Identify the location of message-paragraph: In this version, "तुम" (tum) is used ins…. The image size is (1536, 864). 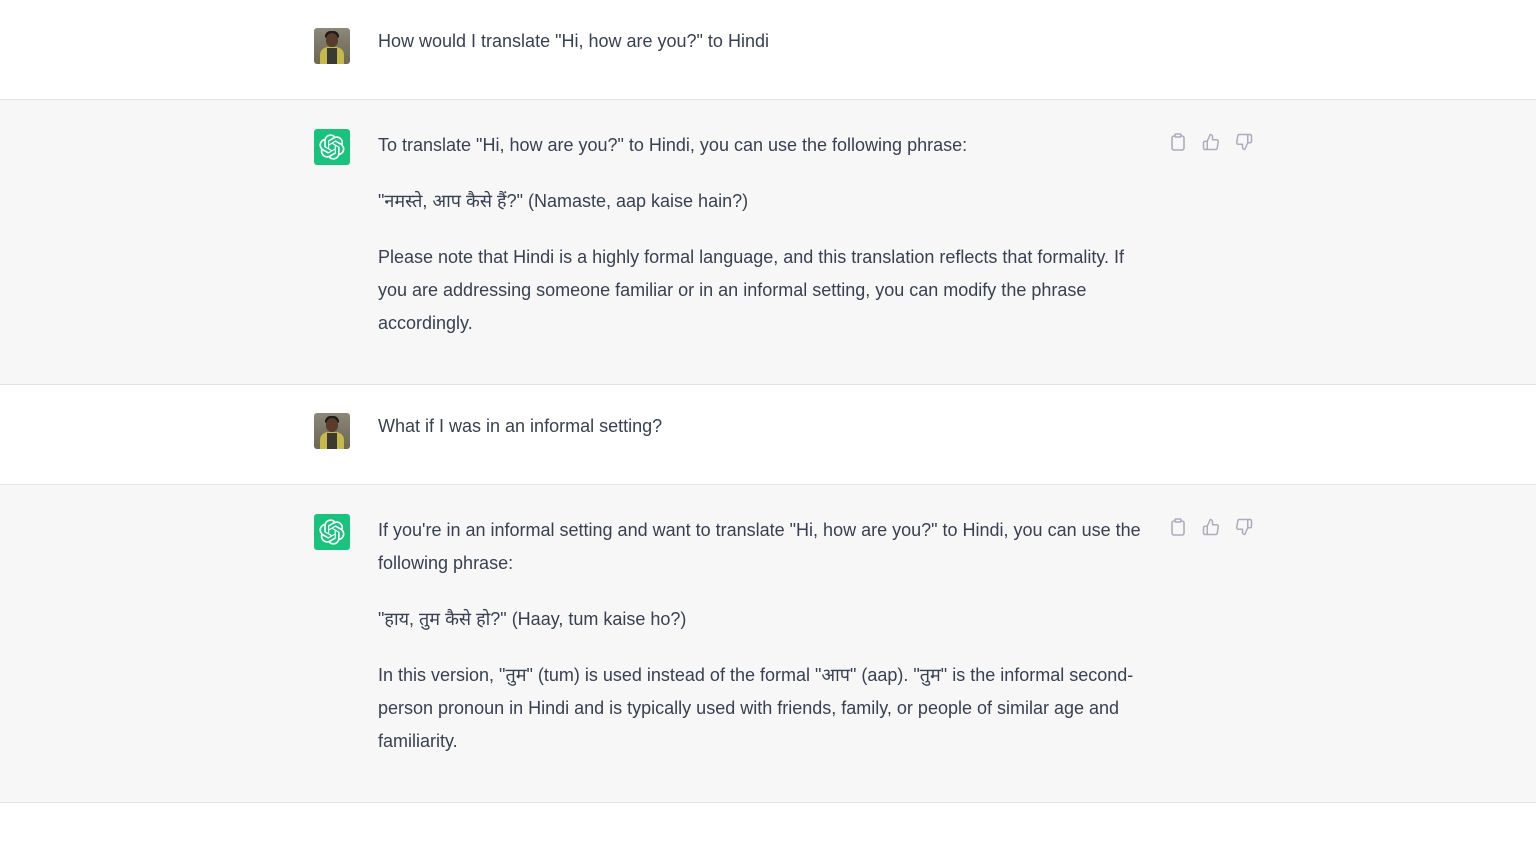
(756, 708).